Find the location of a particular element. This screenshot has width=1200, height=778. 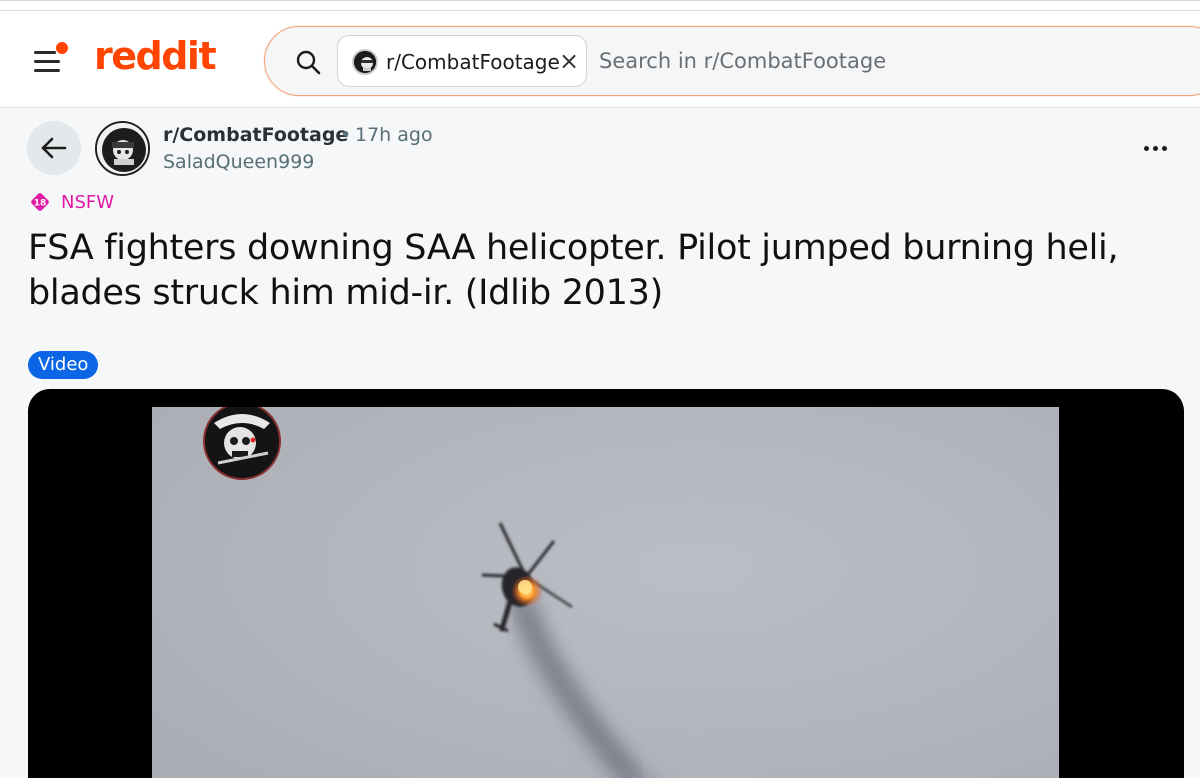

notification-dot is located at coordinates (62, 48).